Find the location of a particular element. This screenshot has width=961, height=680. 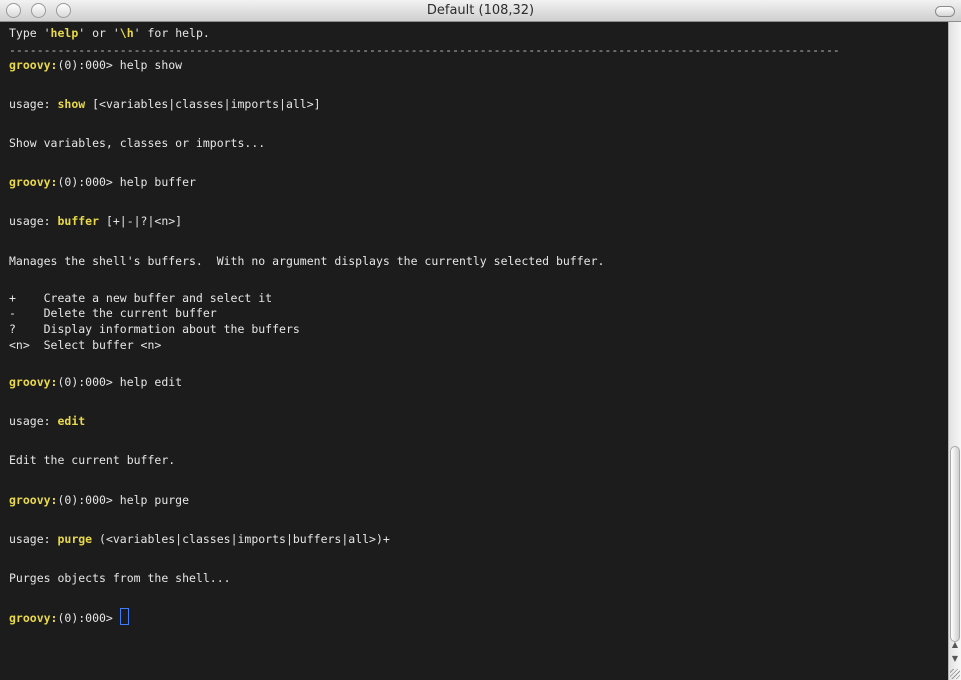

usage-line: usage: edit is located at coordinates (478, 422).